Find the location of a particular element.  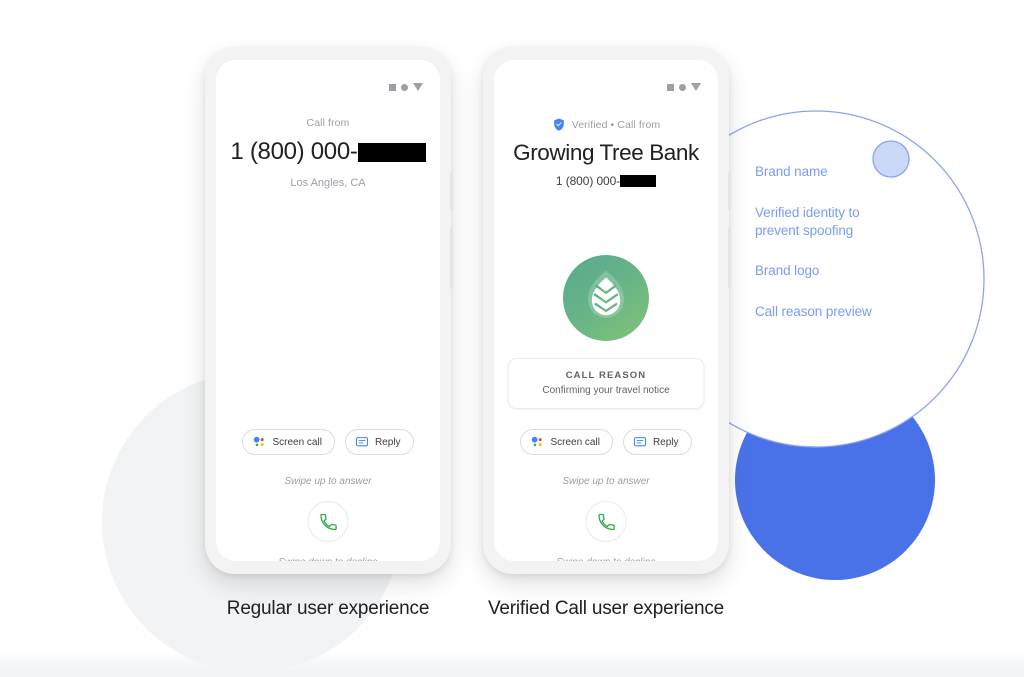

annotation-verified-identity: Verified identity to prevent spoofing is located at coordinates (807, 221).